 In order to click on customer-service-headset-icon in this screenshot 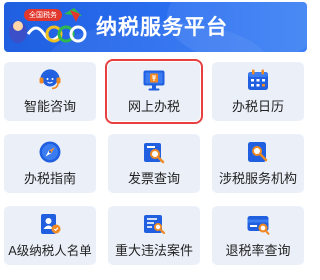, I will do `click(50, 80)`.